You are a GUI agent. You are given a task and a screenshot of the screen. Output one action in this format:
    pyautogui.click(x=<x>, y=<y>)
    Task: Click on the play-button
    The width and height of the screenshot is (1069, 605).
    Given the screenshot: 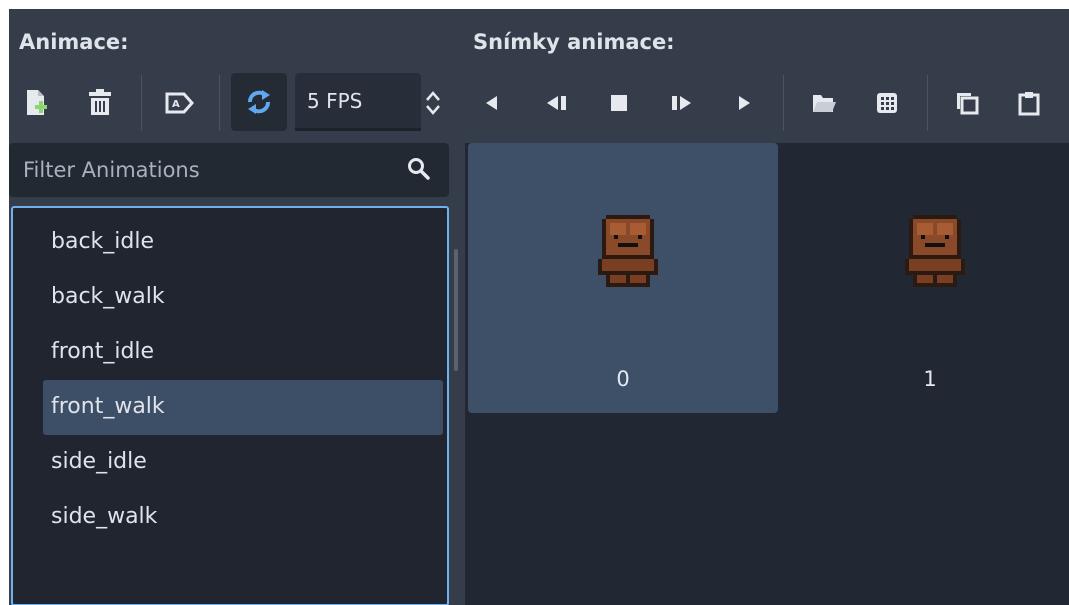 What is the action you would take?
    pyautogui.click(x=745, y=103)
    